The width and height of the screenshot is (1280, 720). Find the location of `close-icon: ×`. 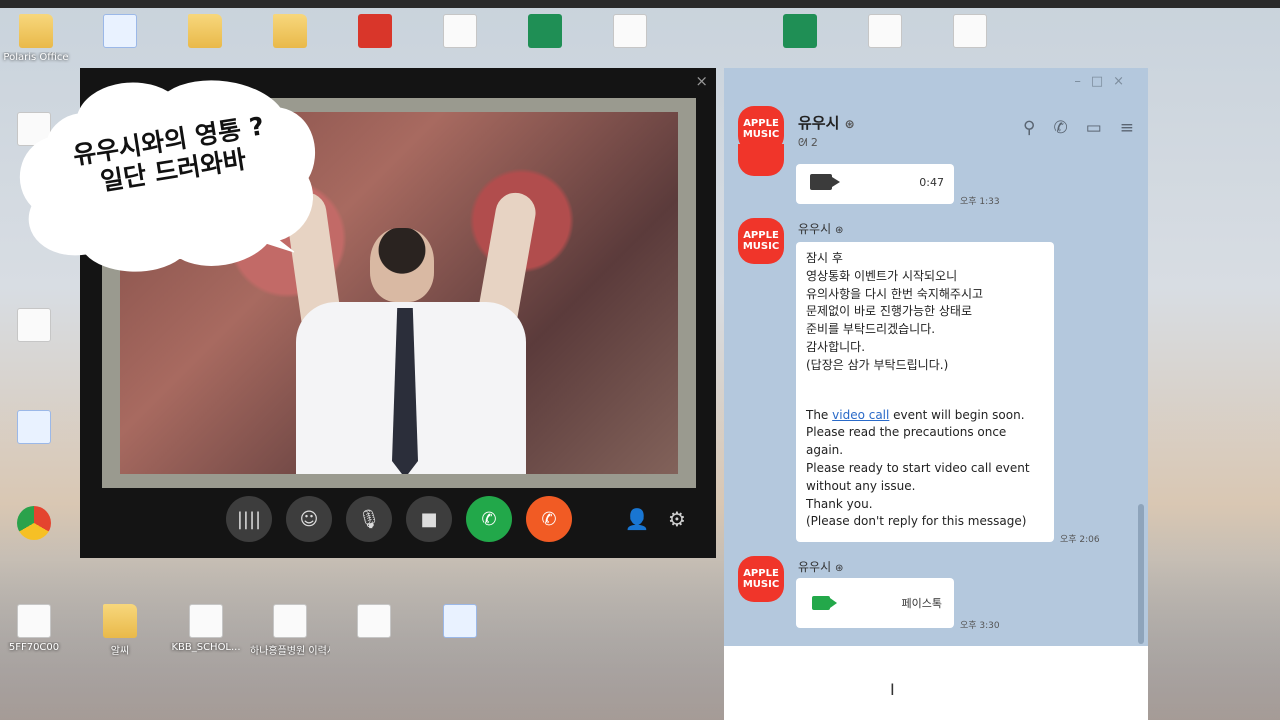

close-icon: × is located at coordinates (701, 81).